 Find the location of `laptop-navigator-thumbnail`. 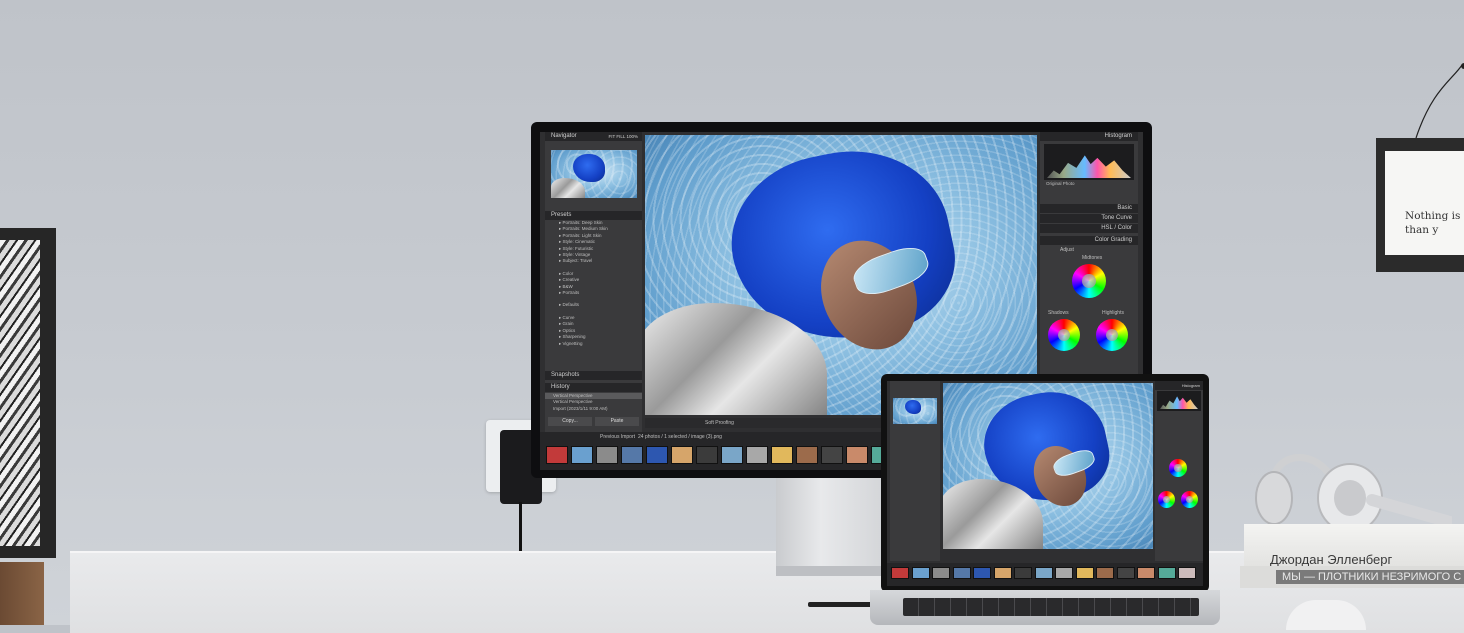

laptop-navigator-thumbnail is located at coordinates (915, 411).